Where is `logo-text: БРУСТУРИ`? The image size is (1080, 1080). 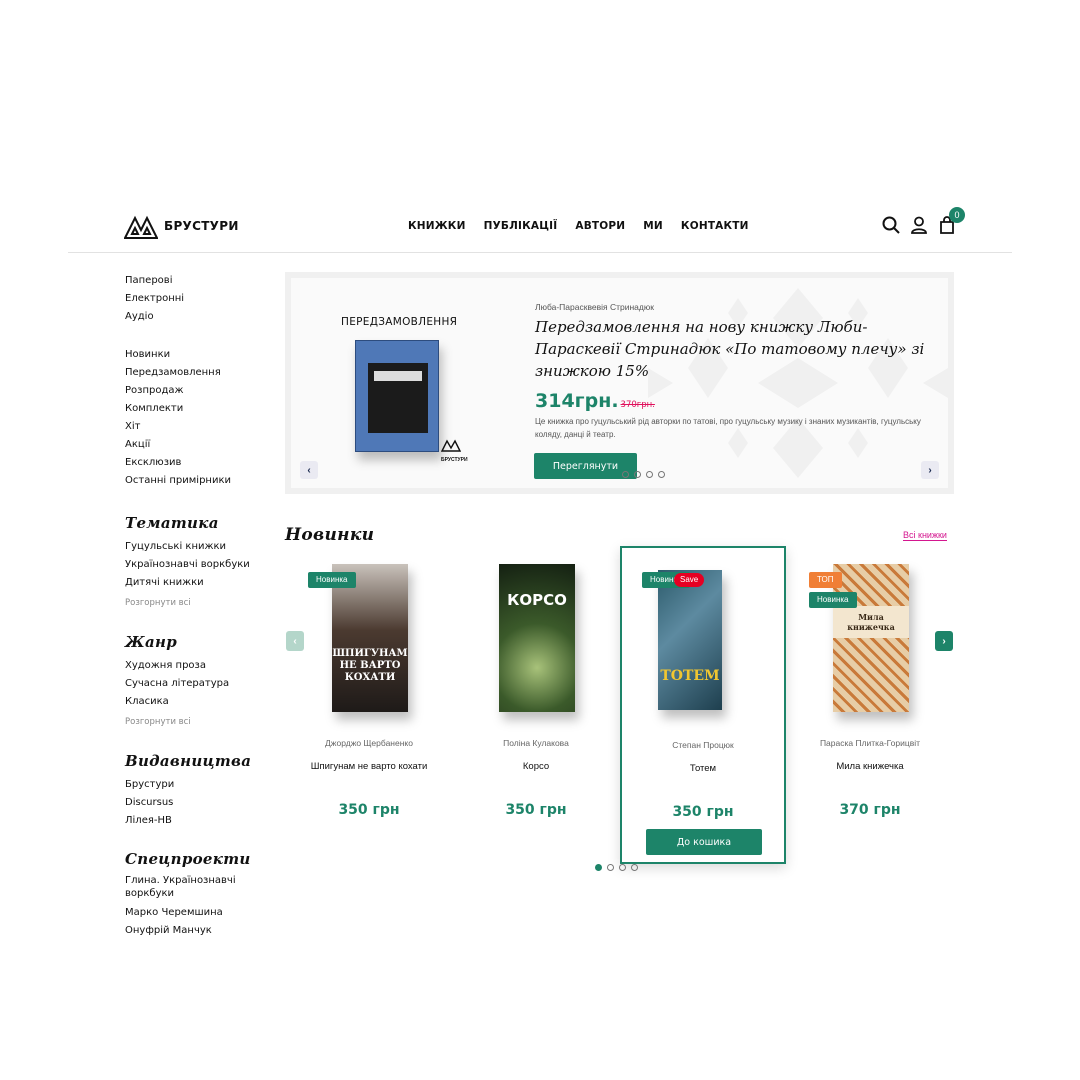
logo-text: БРУСТУРИ is located at coordinates (201, 226).